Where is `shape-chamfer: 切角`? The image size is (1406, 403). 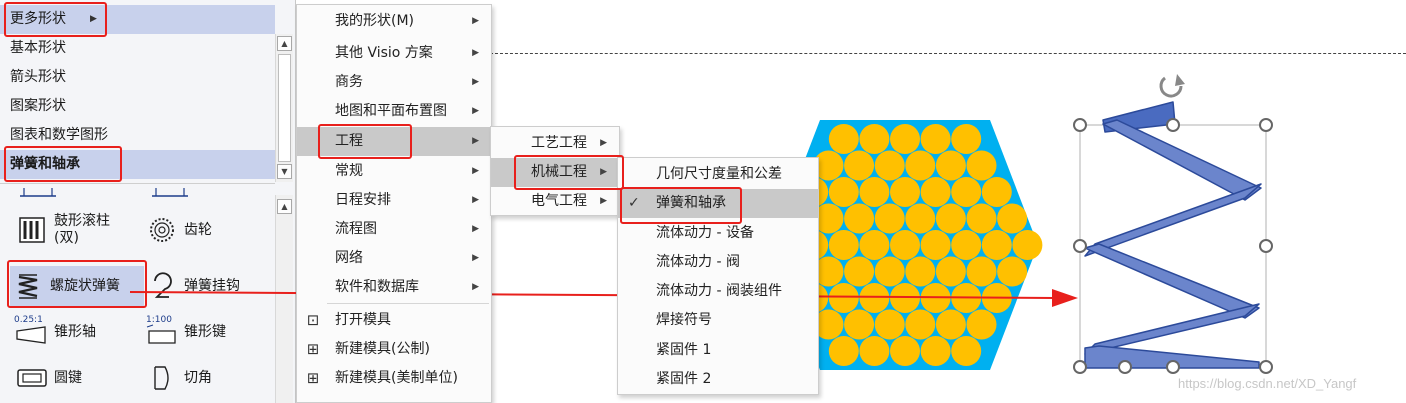
shape-chamfer: 切角 is located at coordinates (206, 378).